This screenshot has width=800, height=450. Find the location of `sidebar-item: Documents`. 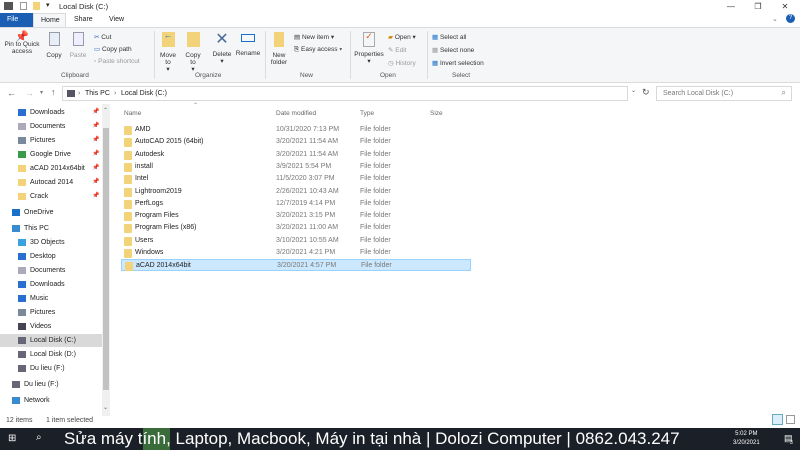

sidebar-item: Documents is located at coordinates (51, 270).